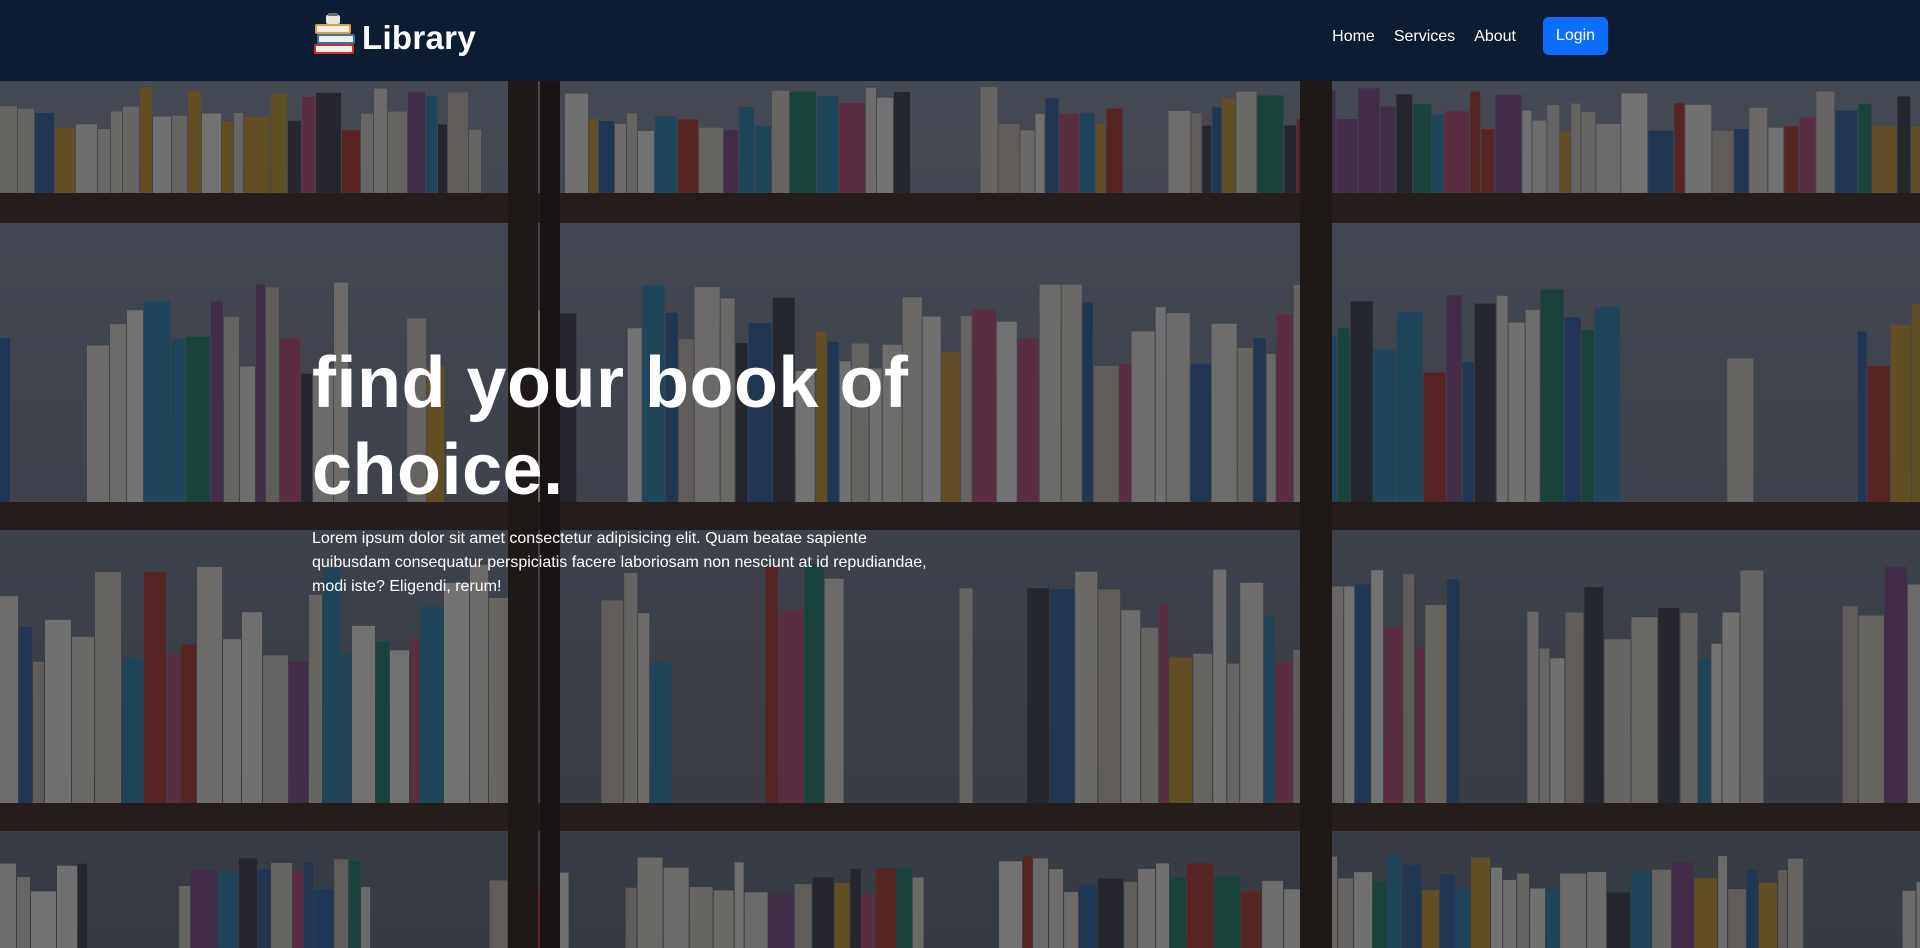 The width and height of the screenshot is (1920, 948). What do you see at coordinates (1495, 37) in the screenshot?
I see `nav-link-about: About` at bounding box center [1495, 37].